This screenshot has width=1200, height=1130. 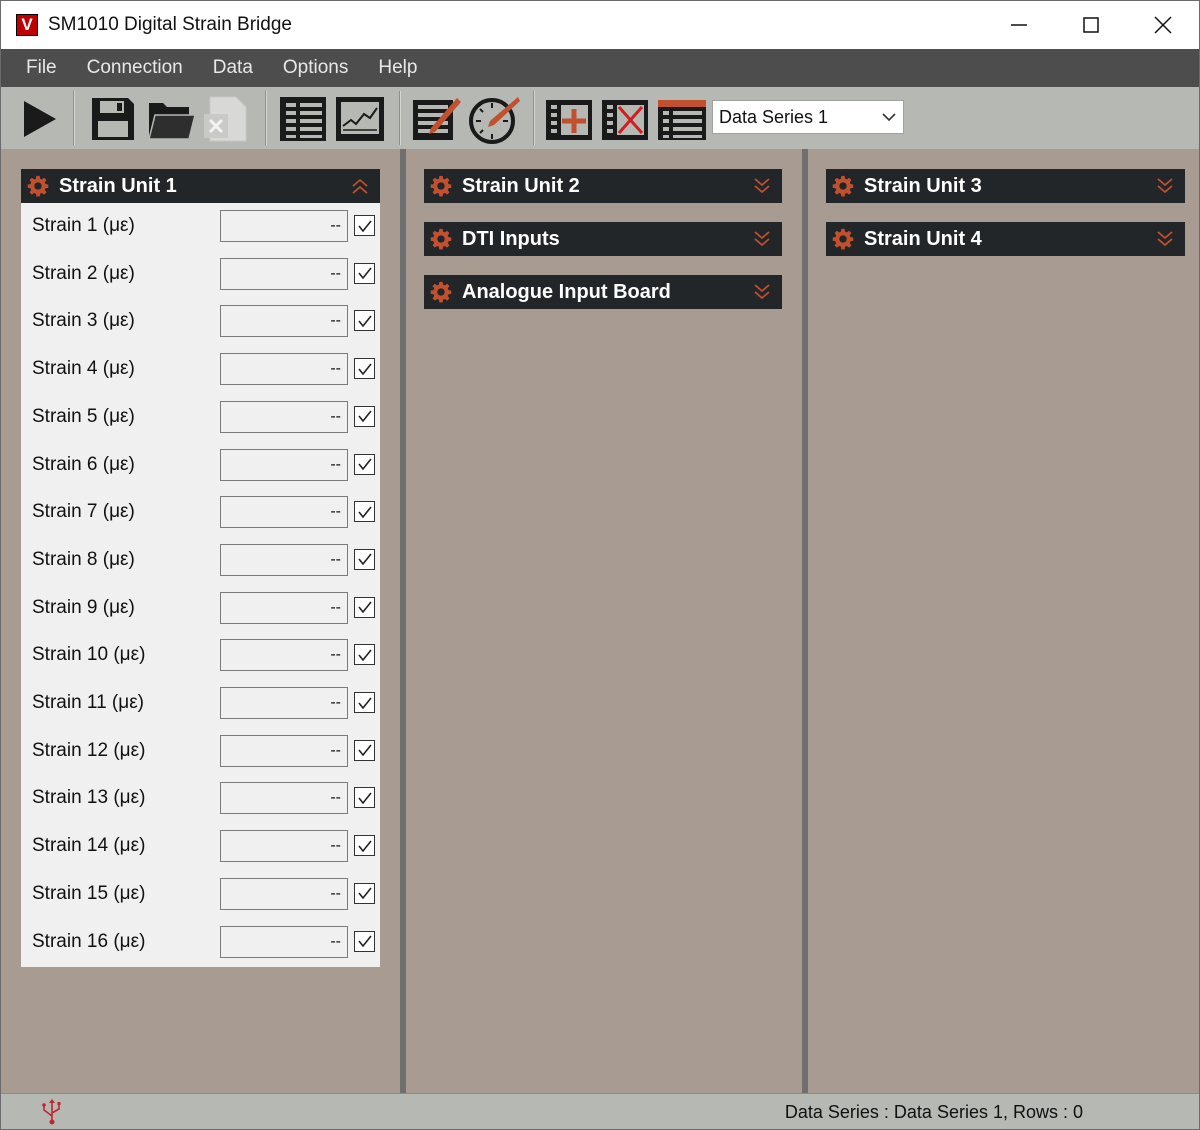 What do you see at coordinates (200, 275) in the screenshot?
I see `strain-row: Strain 2 (με) --` at bounding box center [200, 275].